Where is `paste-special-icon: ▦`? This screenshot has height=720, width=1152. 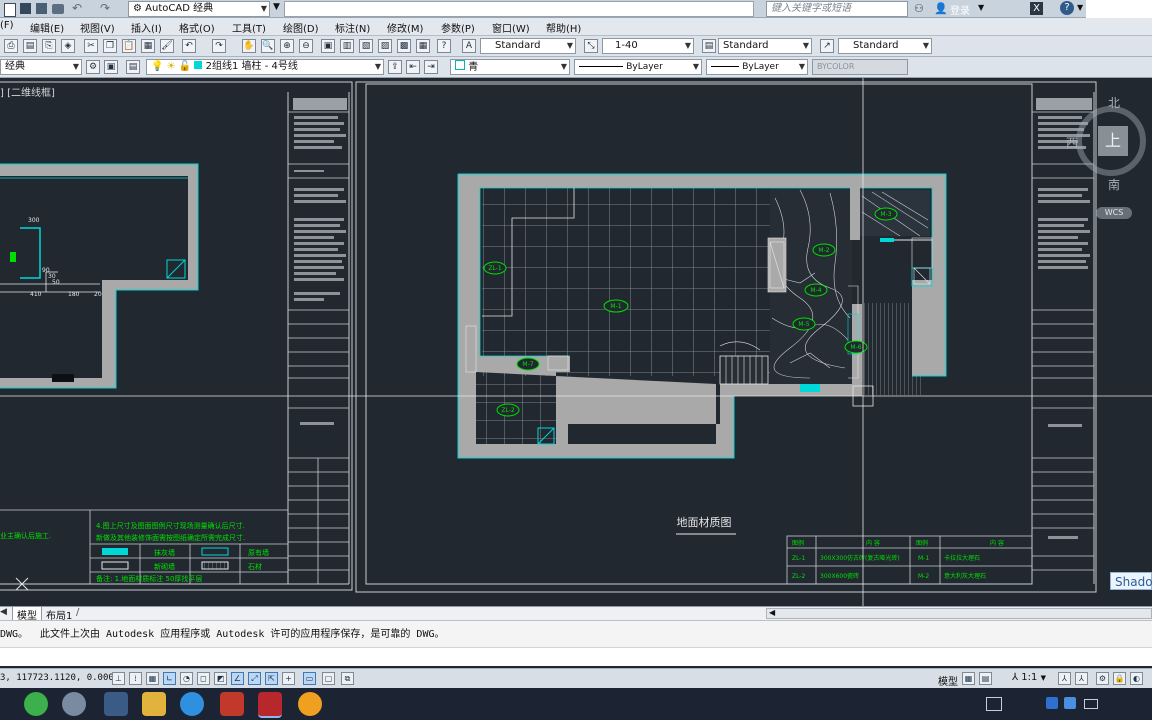
paste-special-icon: ▦ is located at coordinates (148, 46).